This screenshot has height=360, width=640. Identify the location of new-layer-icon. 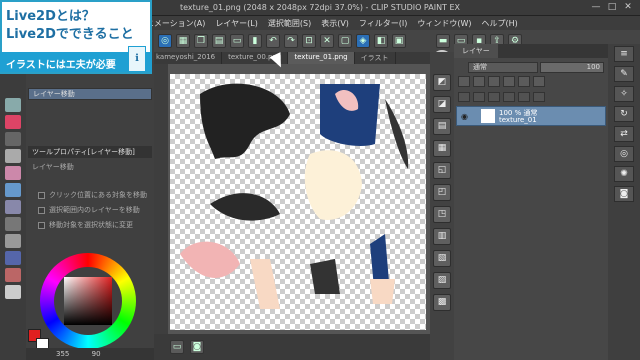
(464, 97).